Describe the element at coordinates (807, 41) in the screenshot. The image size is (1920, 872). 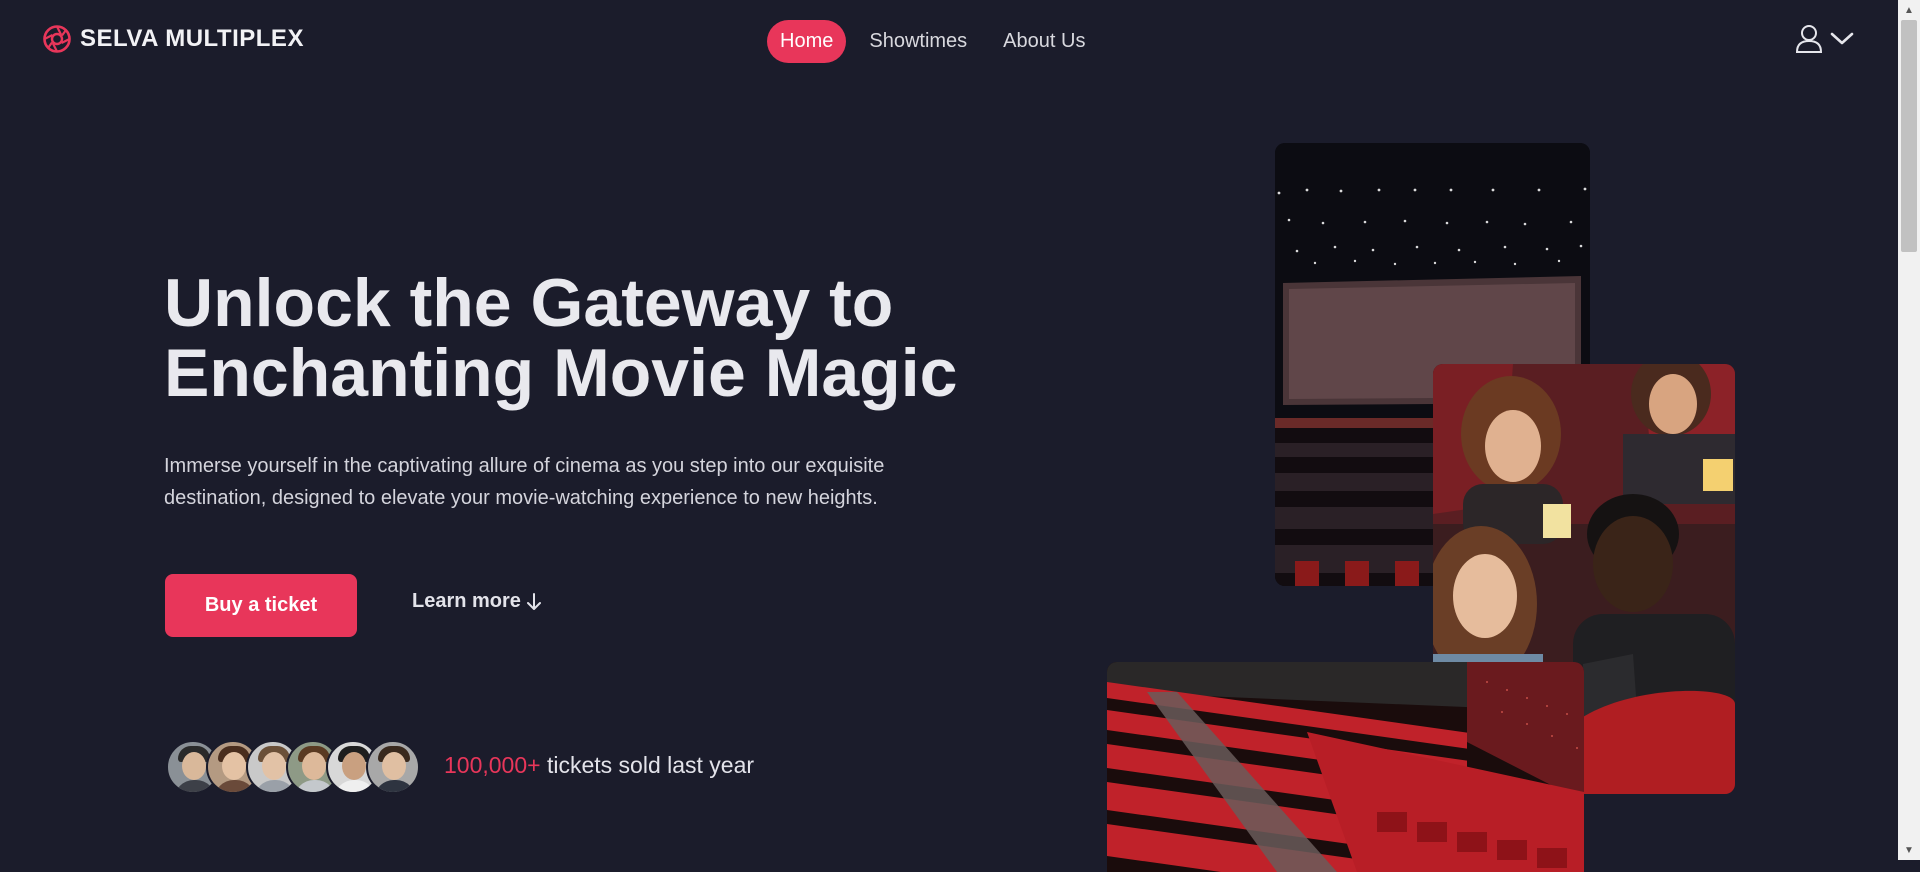
I see `nav-home: Home` at that location.